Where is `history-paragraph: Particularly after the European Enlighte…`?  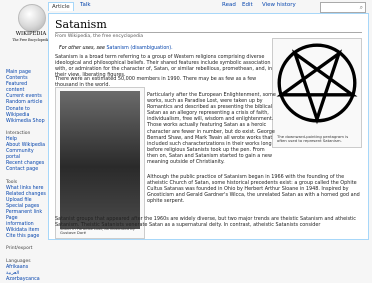 history-paragraph: Particularly after the European Enlighte… is located at coordinates (211, 129).